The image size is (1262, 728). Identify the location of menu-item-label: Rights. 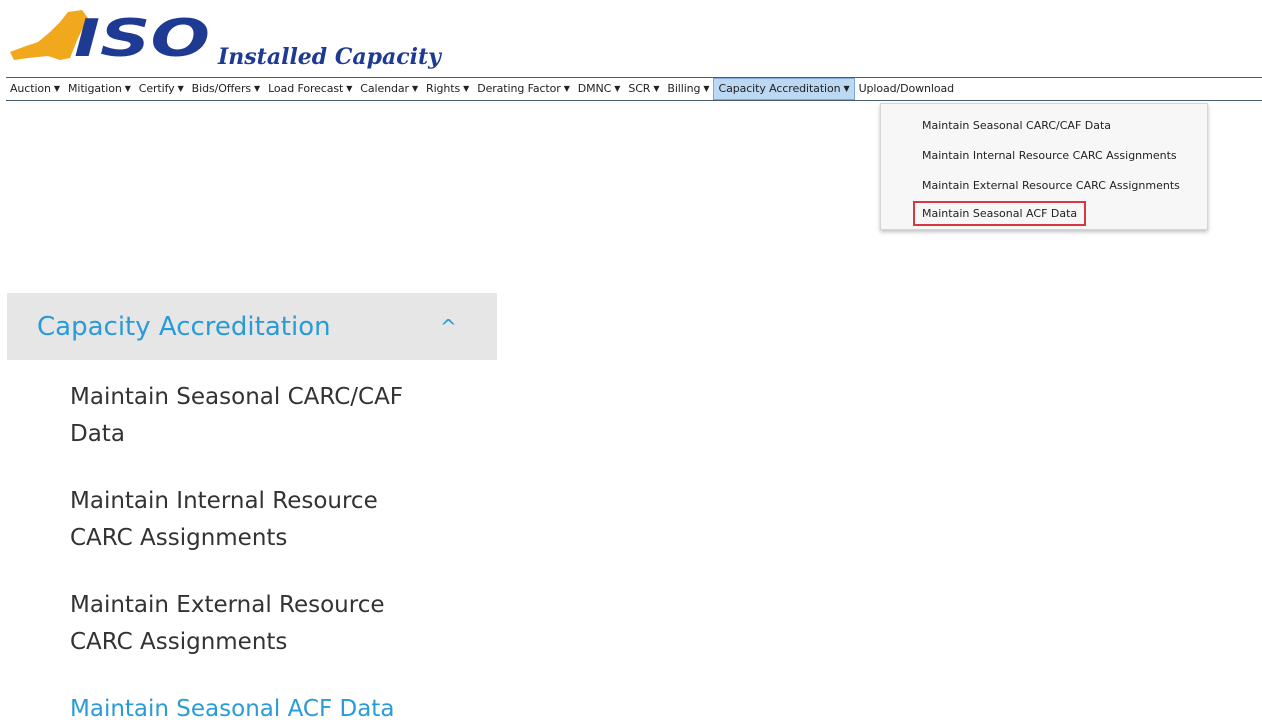
(443, 88).